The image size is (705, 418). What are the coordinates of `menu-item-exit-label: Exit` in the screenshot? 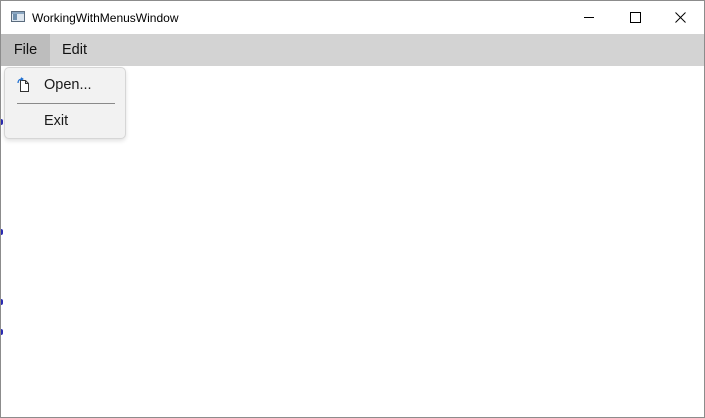 It's located at (56, 121).